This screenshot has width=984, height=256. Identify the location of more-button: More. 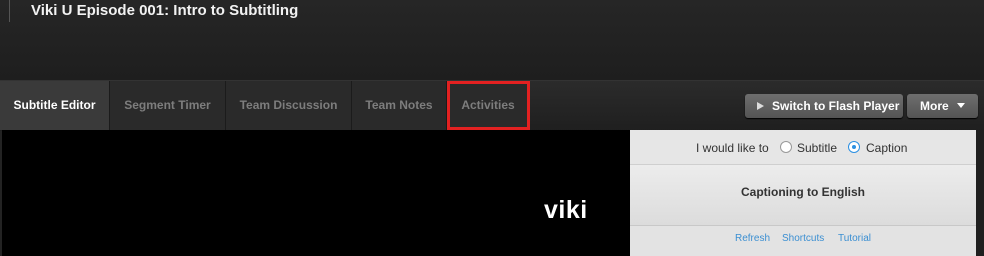
(942, 106).